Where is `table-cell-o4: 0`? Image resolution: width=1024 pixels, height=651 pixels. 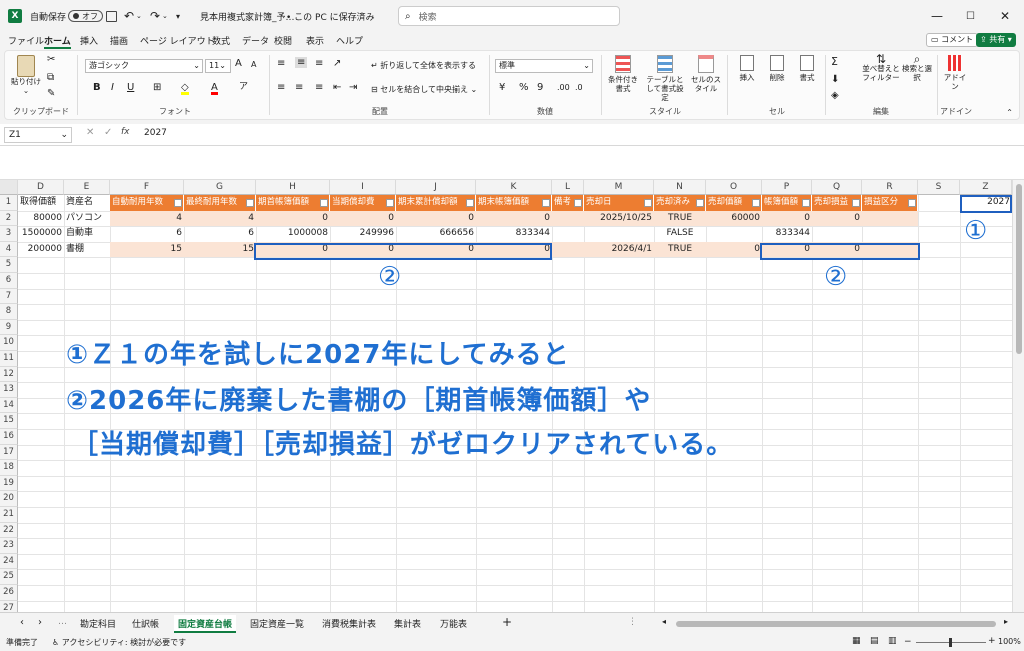
table-cell-o4: 0 is located at coordinates (734, 250).